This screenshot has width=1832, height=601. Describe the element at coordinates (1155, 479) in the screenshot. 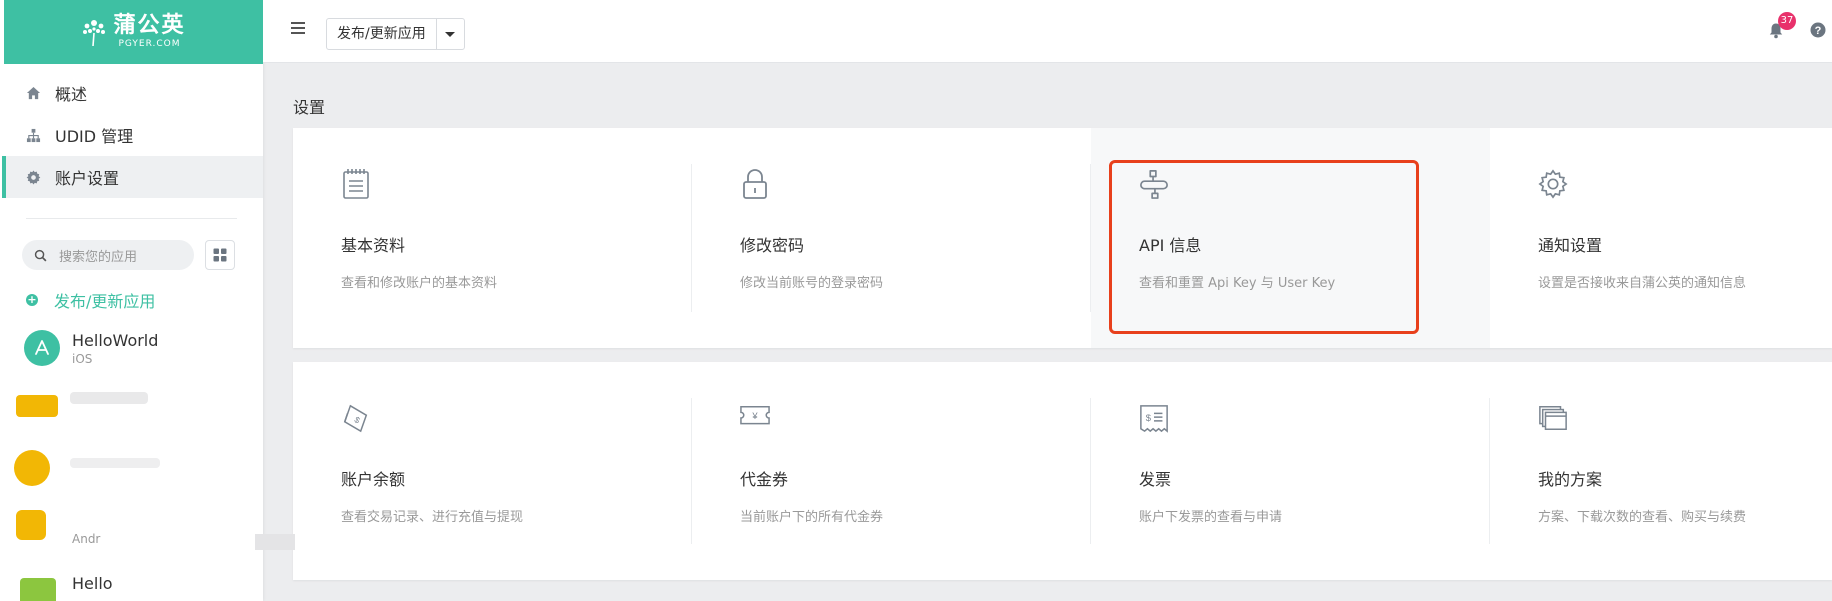

I see `card-title: 发票` at that location.